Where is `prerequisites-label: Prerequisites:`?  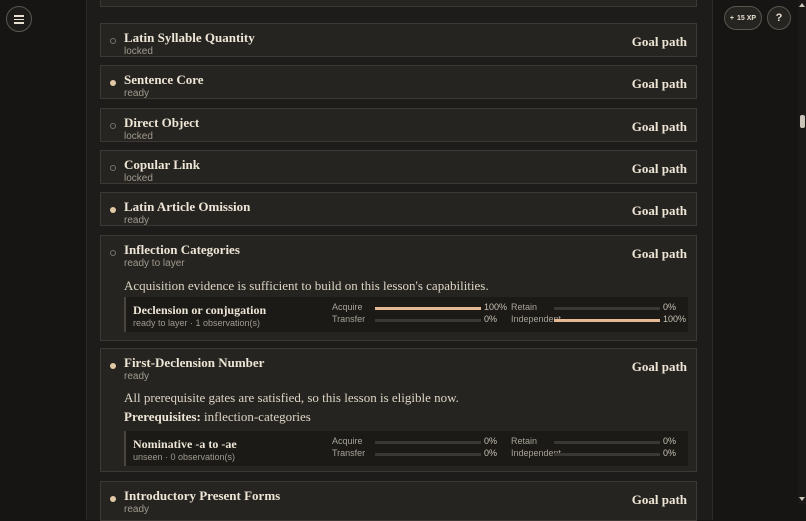 prerequisites-label: Prerequisites: is located at coordinates (162, 416).